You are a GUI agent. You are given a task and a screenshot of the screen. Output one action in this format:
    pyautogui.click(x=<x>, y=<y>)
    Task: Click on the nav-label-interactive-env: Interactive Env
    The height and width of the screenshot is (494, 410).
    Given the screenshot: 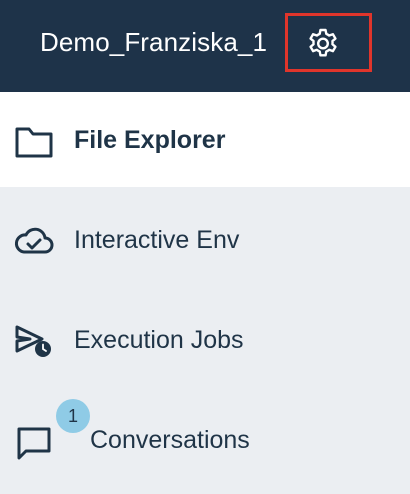 What is the action you would take?
    pyautogui.click(x=157, y=240)
    